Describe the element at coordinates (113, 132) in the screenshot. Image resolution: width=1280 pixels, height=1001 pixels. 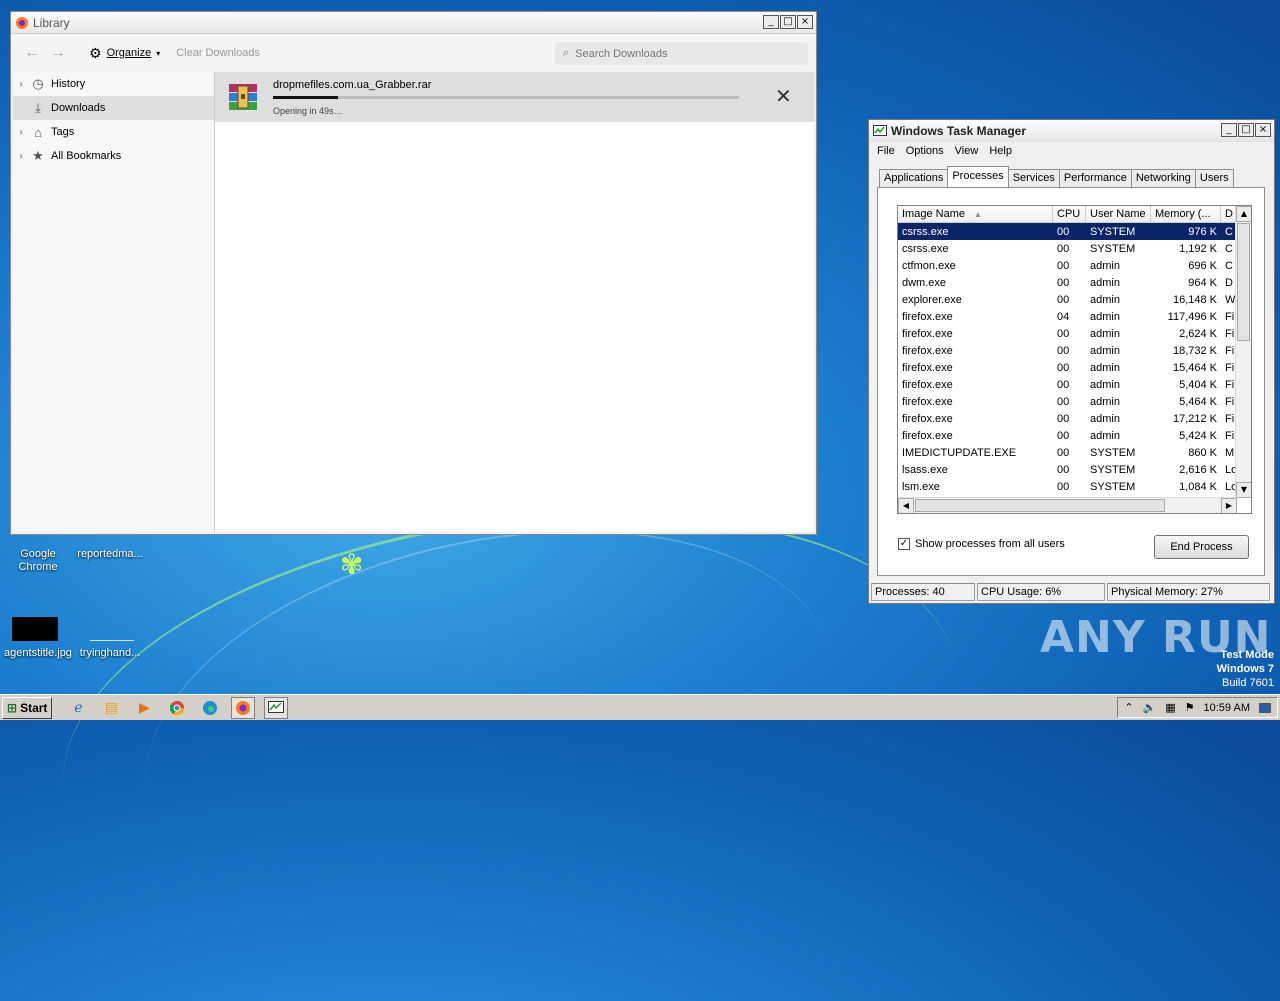
I see `sidebar-item-tags: › ⌂ Tags` at that location.